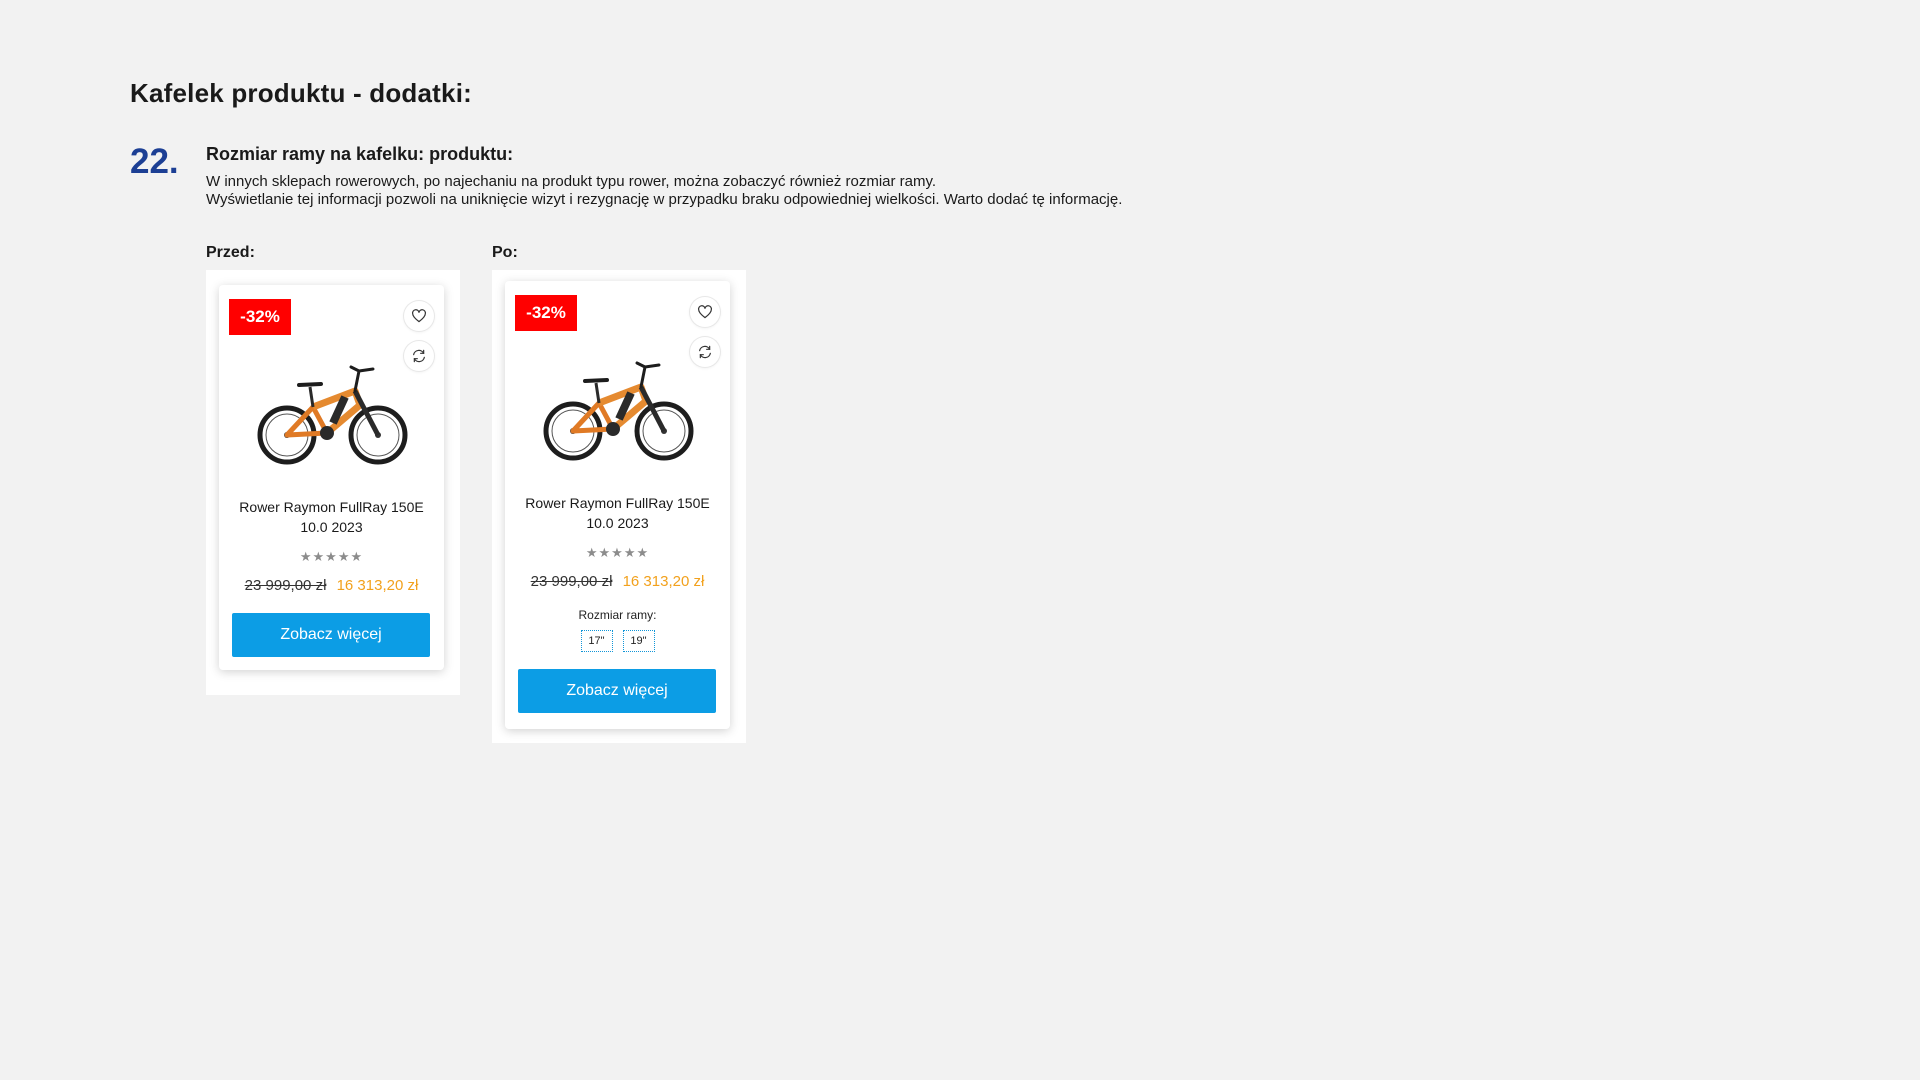 The width and height of the screenshot is (1920, 1080). Describe the element at coordinates (505, 252) in the screenshot. I see `after-label: Po:` at that location.